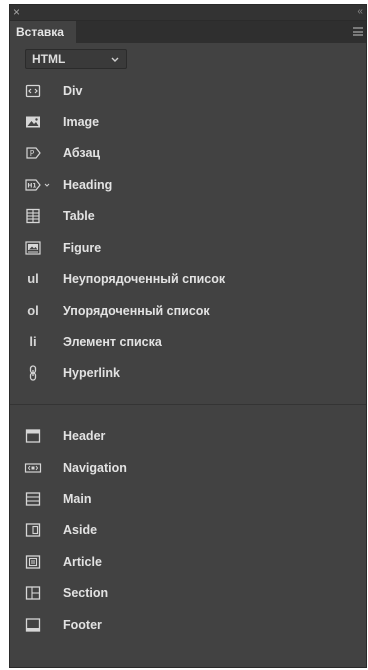 The width and height of the screenshot is (368, 670). Describe the element at coordinates (188, 91) in the screenshot. I see `insert-item-div: Div` at that location.